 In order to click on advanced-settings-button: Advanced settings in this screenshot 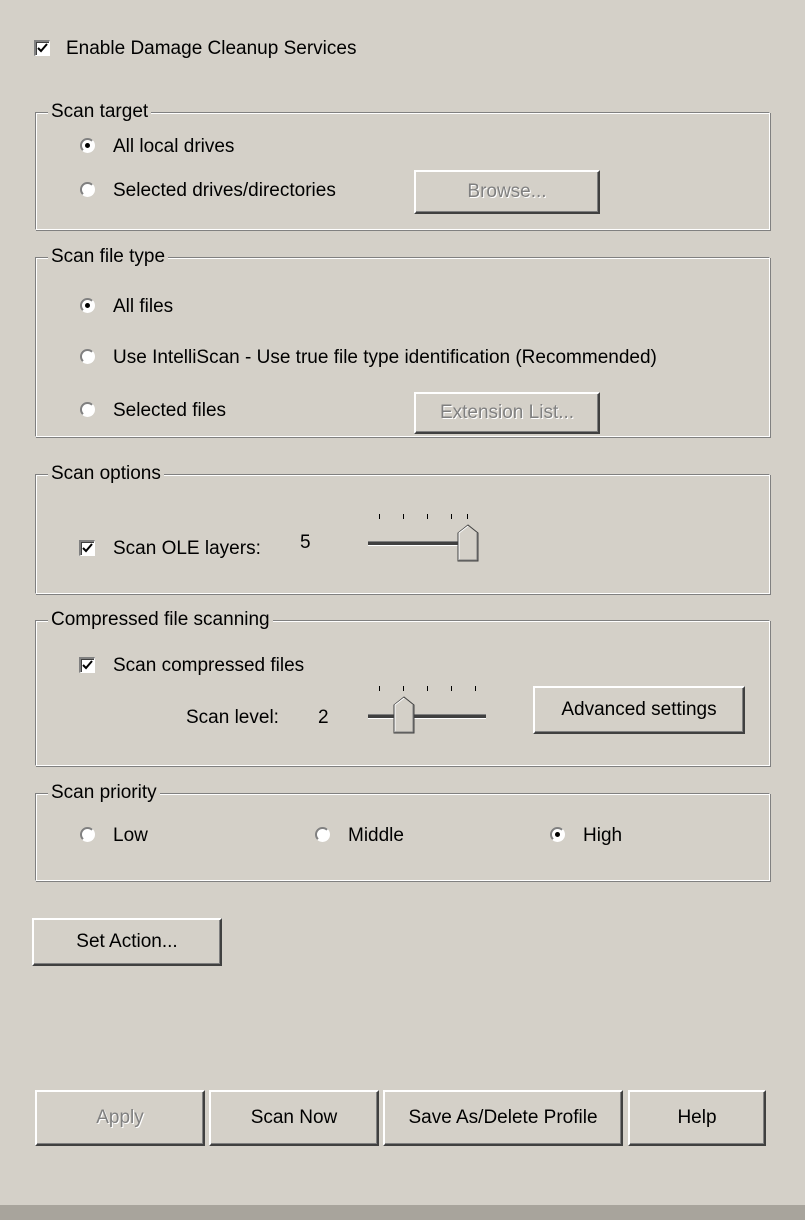, I will do `click(639, 710)`.